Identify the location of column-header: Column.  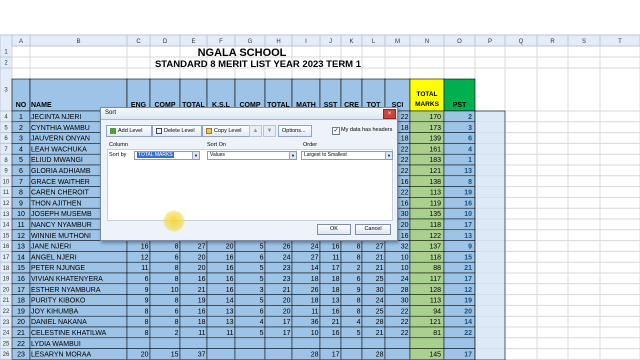
(118, 145).